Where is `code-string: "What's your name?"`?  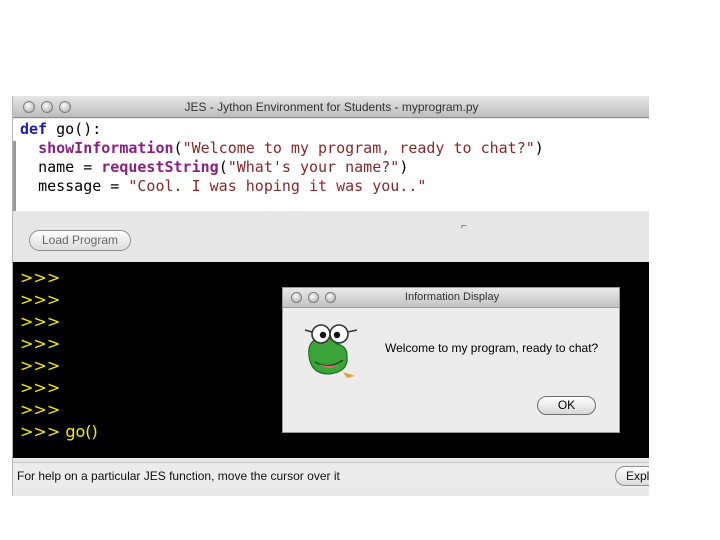 code-string: "What's your name?" is located at coordinates (313, 167).